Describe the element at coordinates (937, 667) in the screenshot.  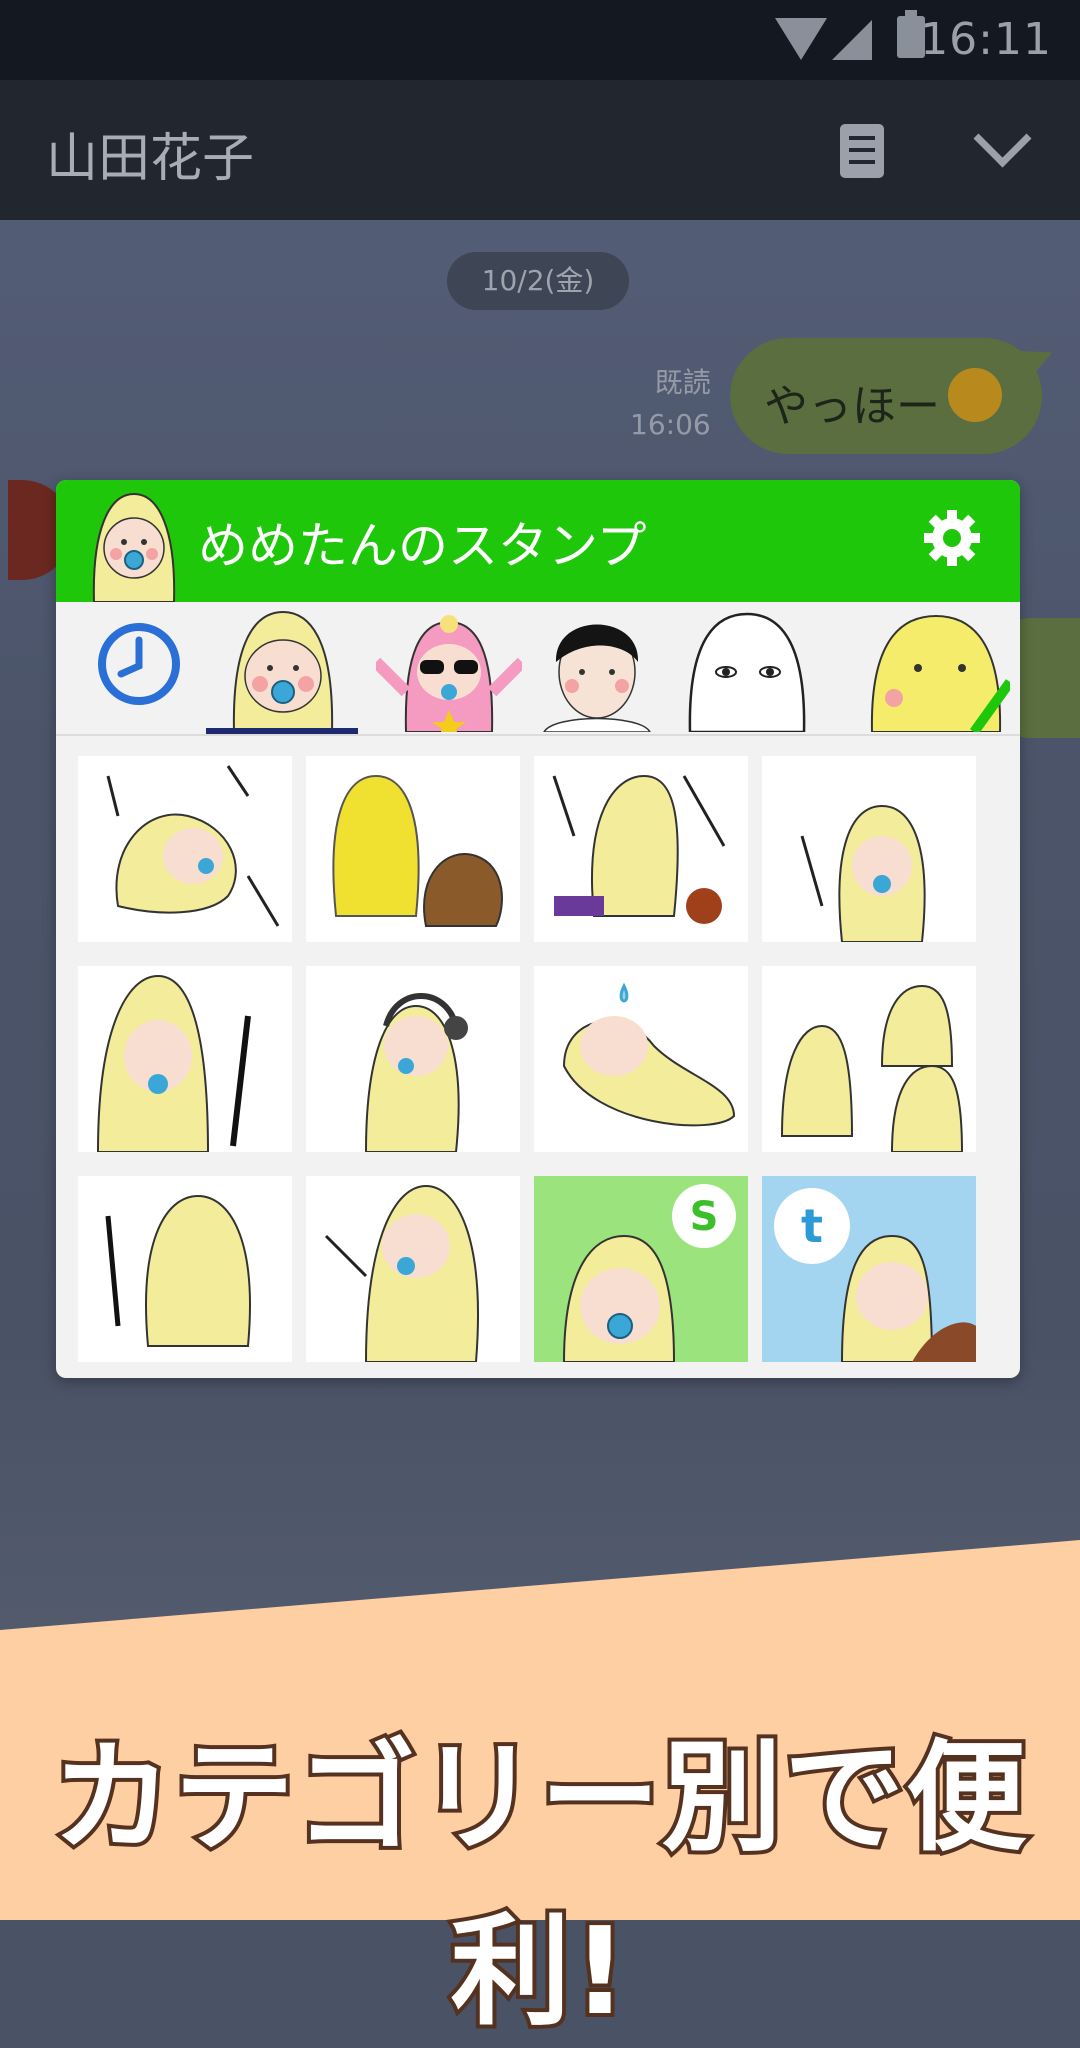
I see `tab-yellow-character-icon` at that location.